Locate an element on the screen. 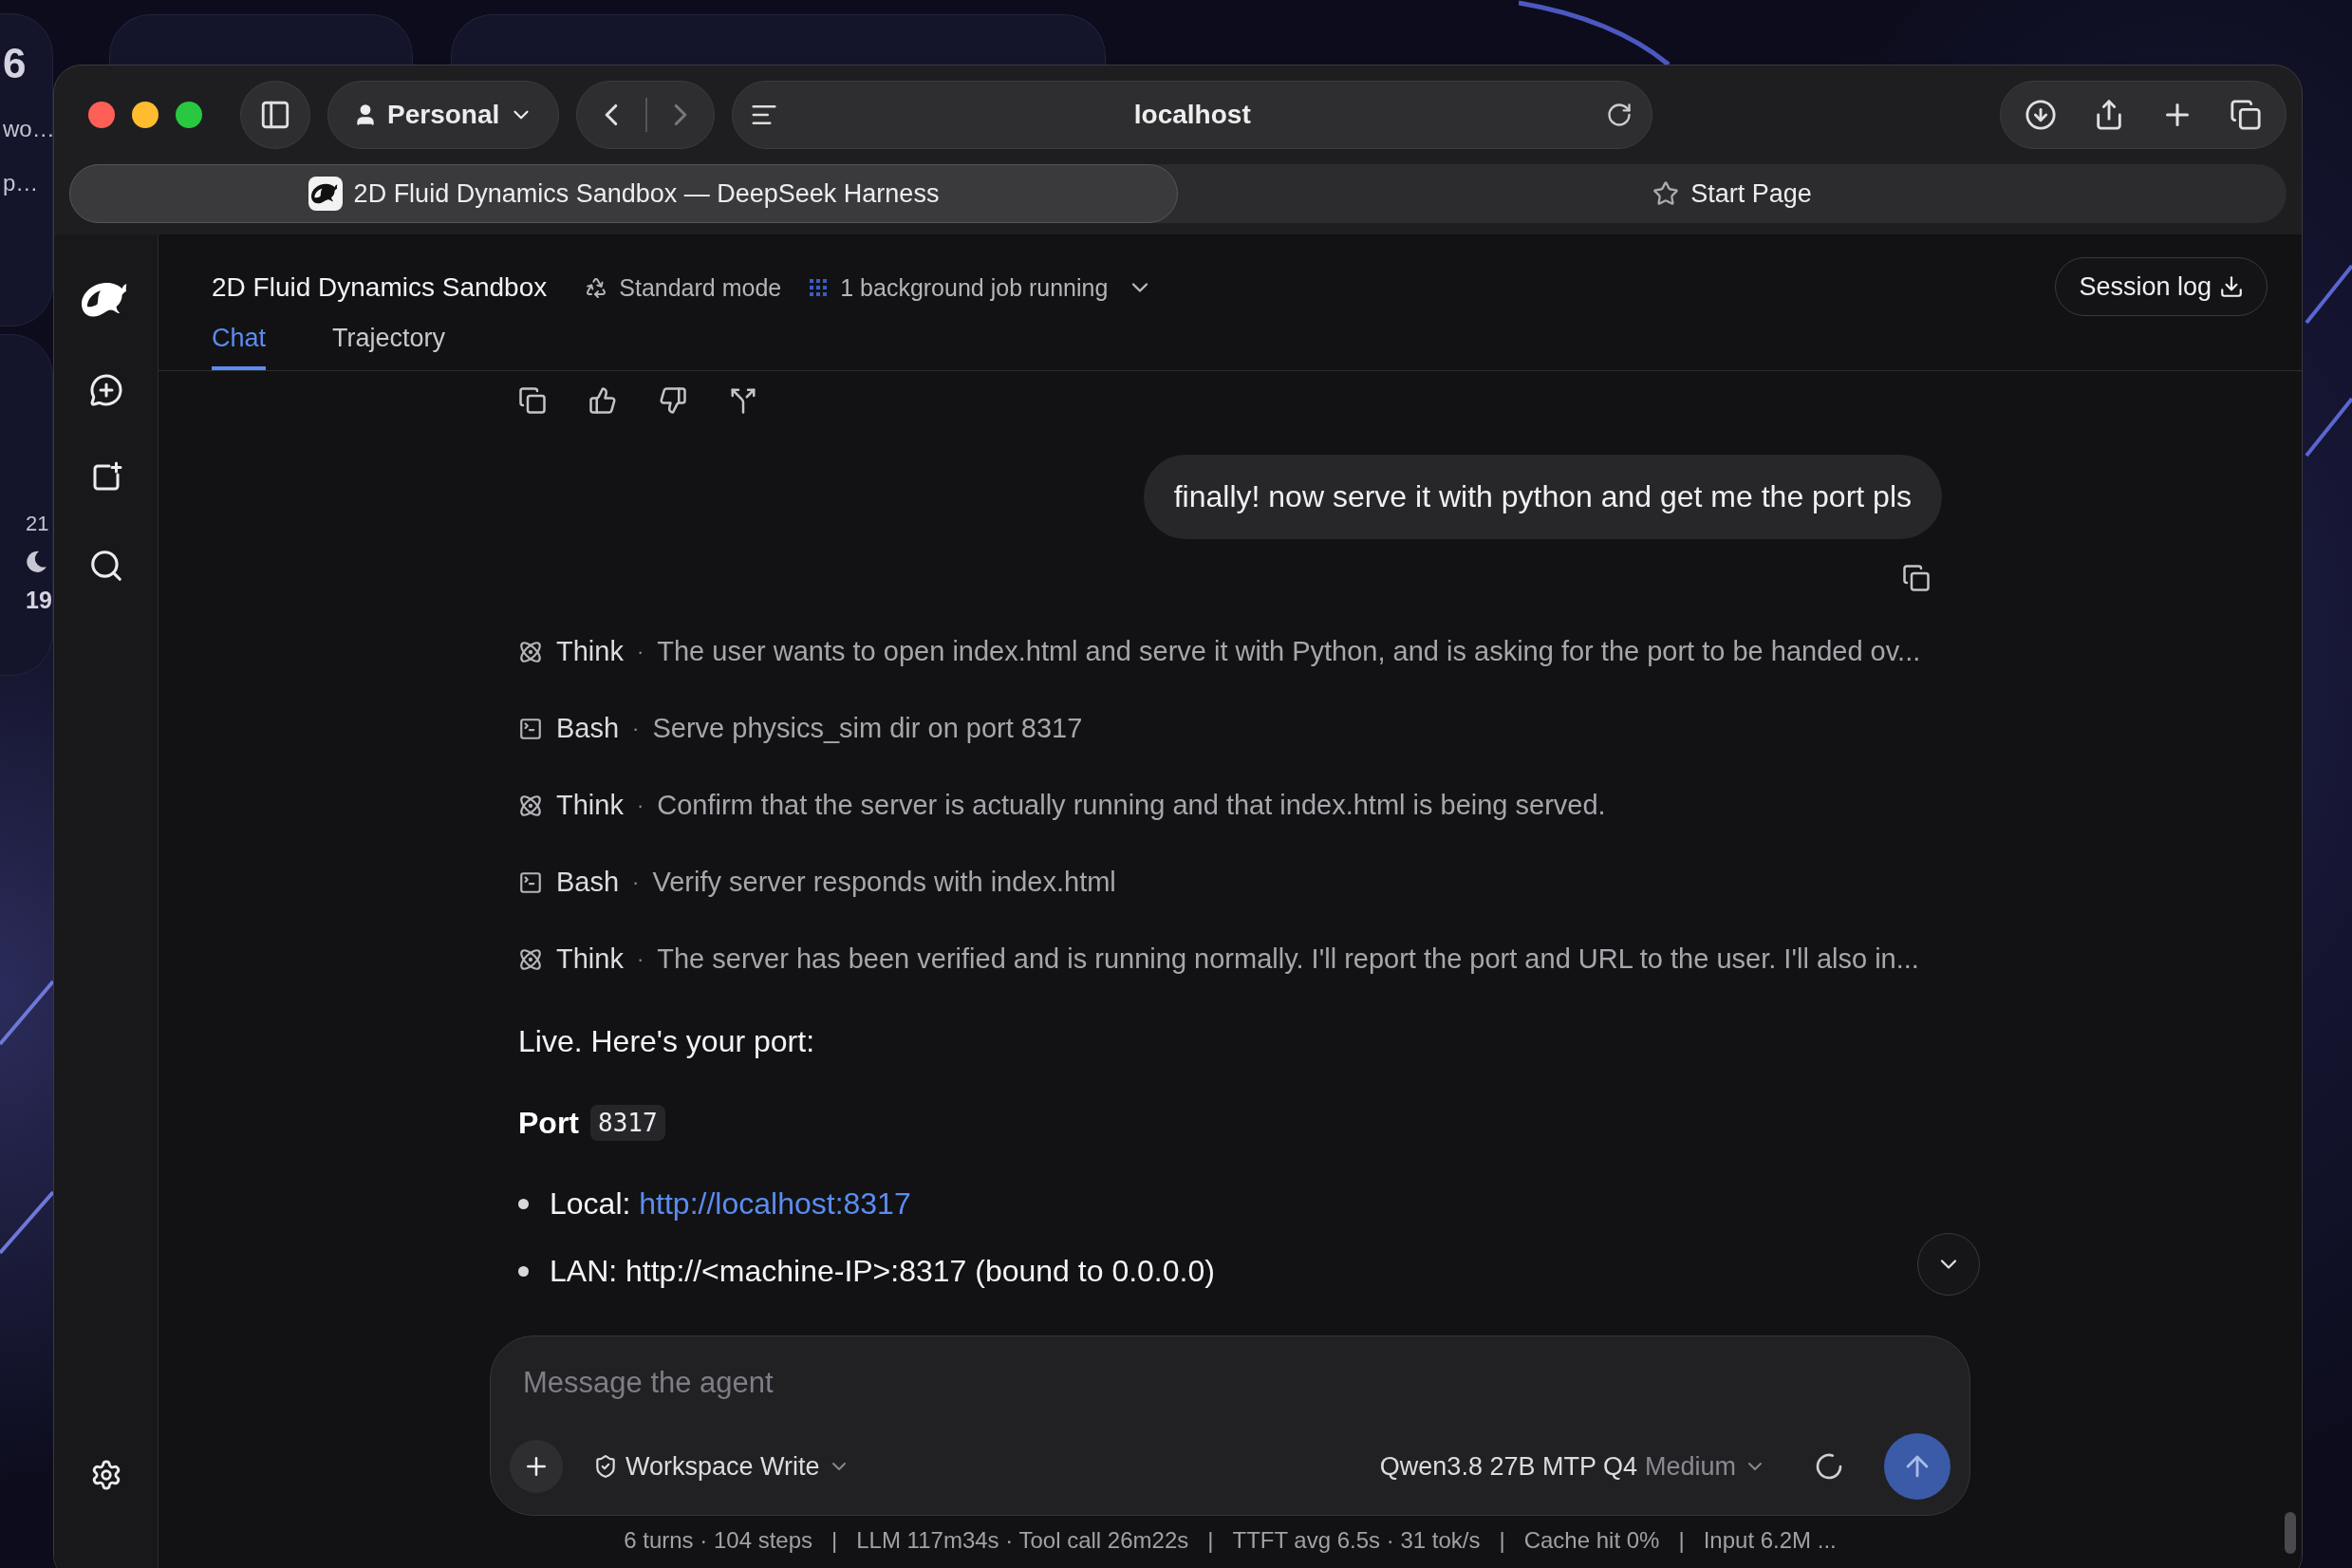 This screenshot has height=1568, width=2352. star-icon is located at coordinates (1666, 194).